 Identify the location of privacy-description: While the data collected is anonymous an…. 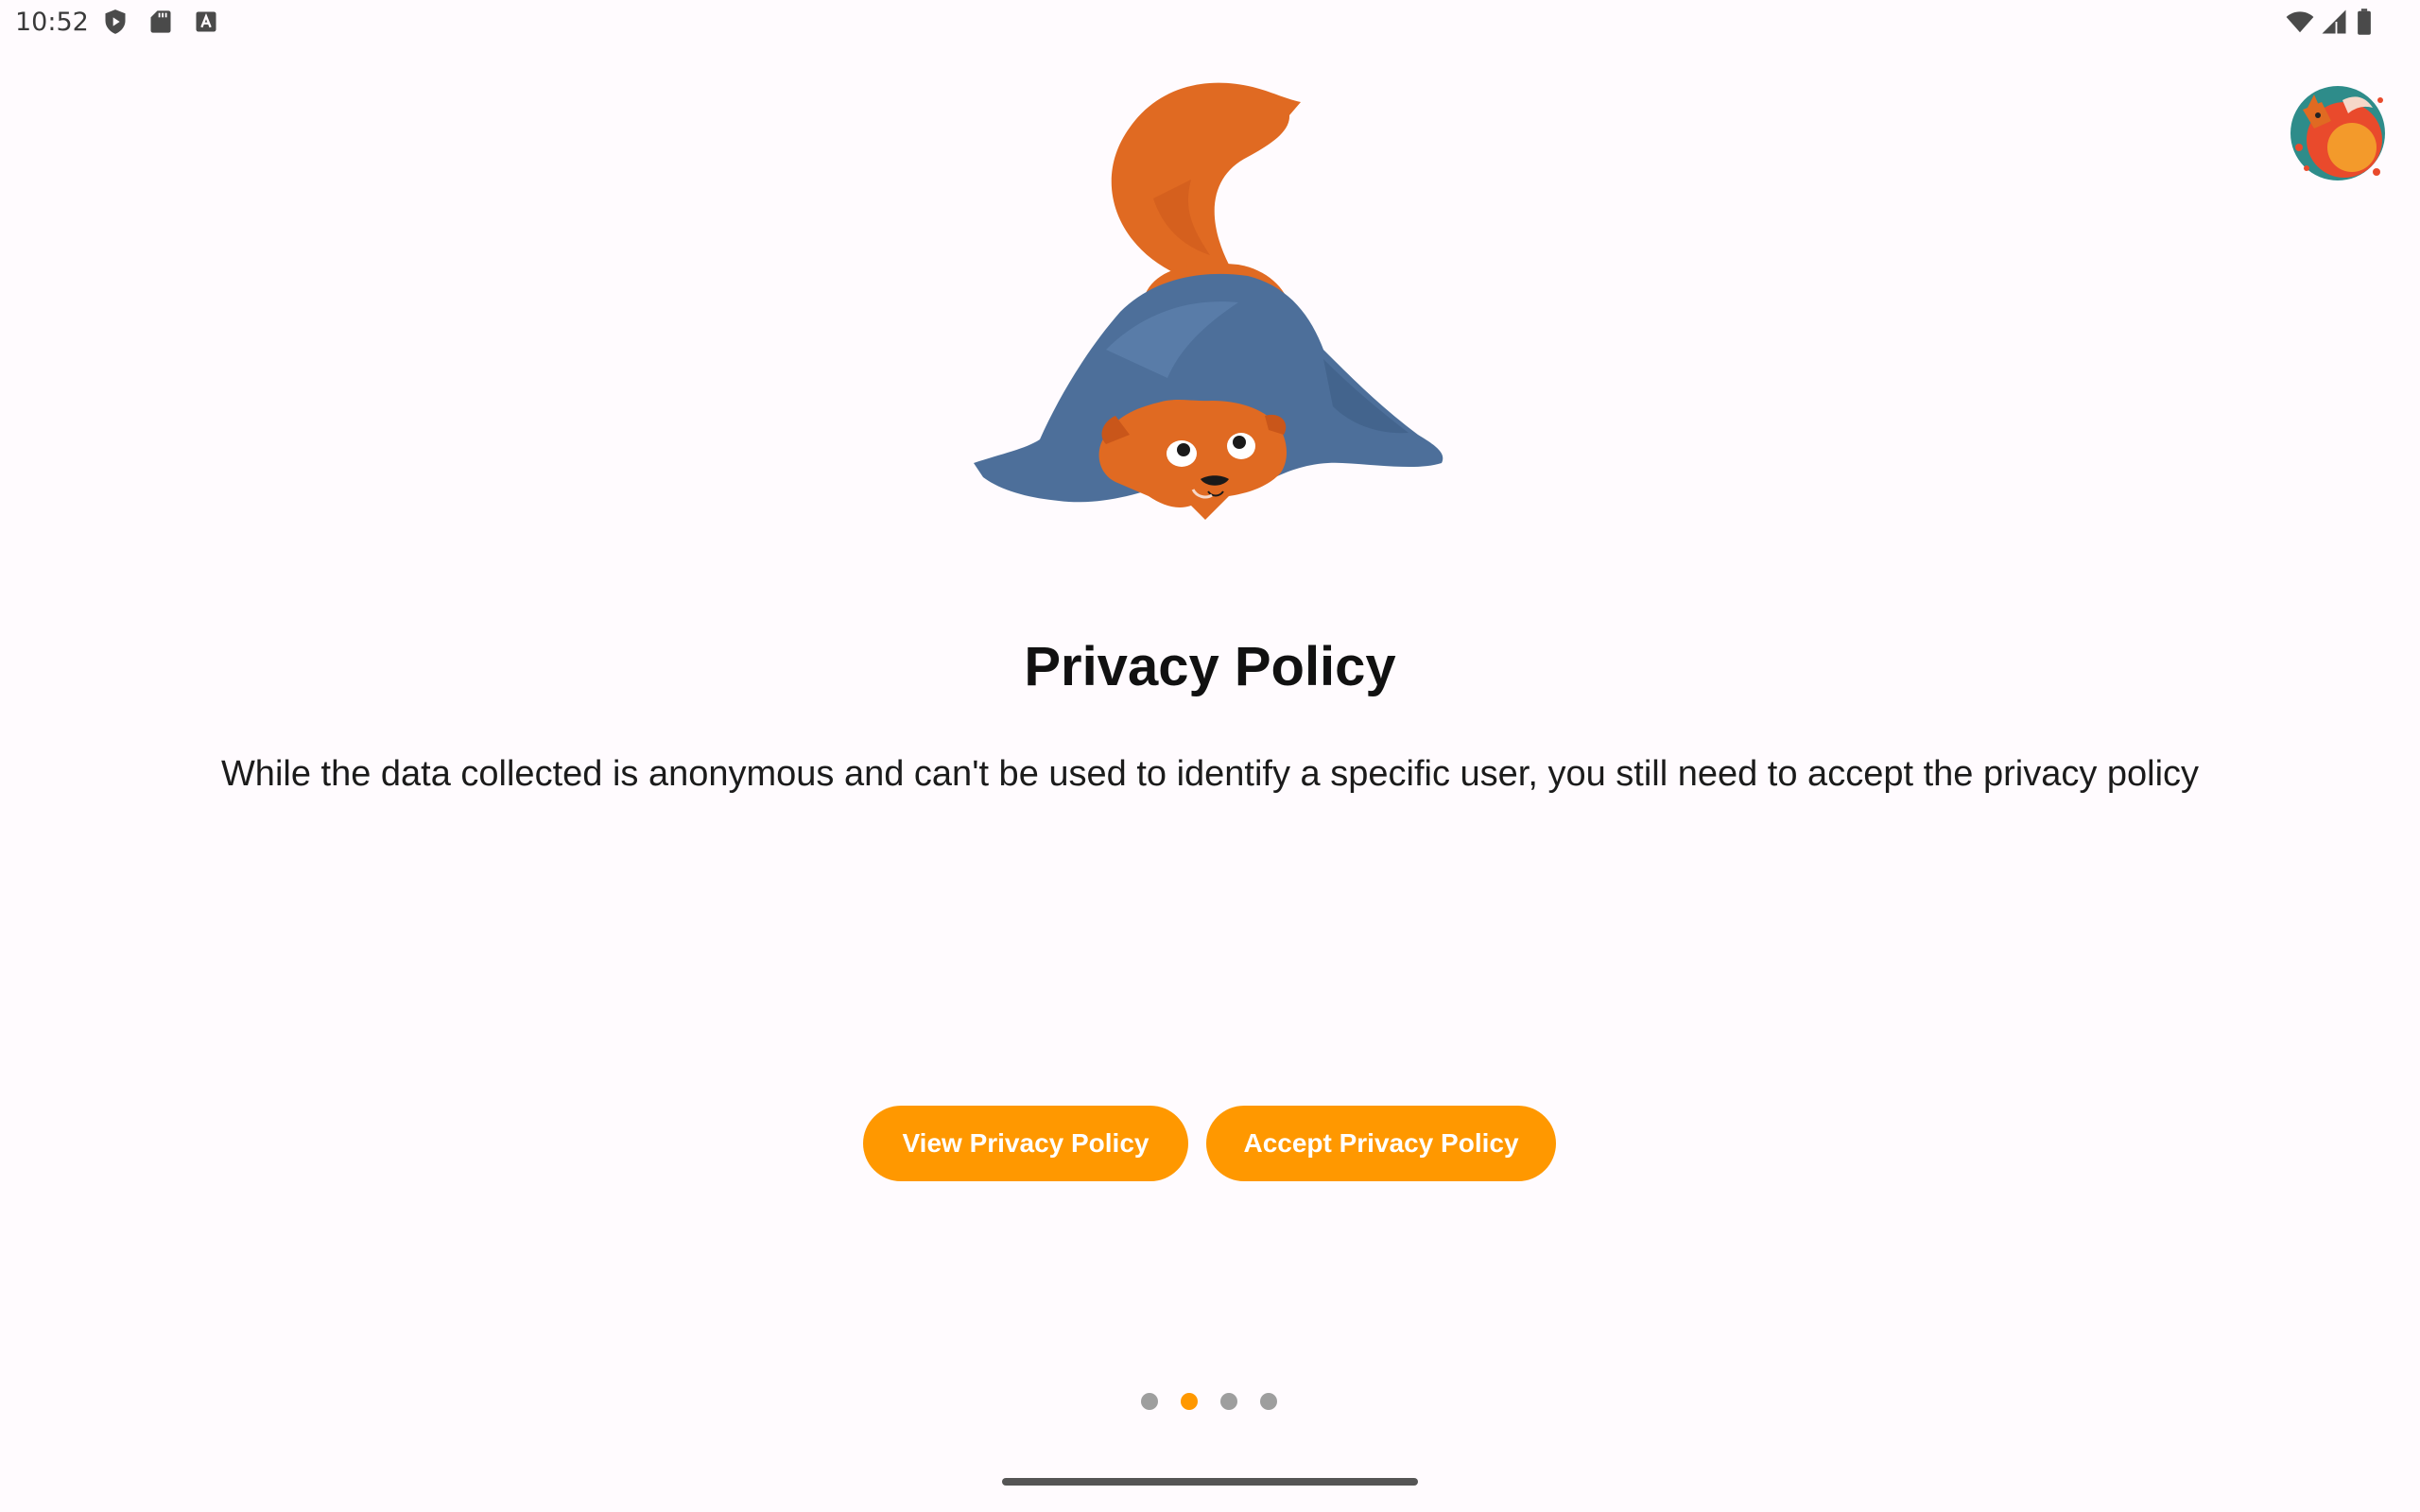
(1210, 774).